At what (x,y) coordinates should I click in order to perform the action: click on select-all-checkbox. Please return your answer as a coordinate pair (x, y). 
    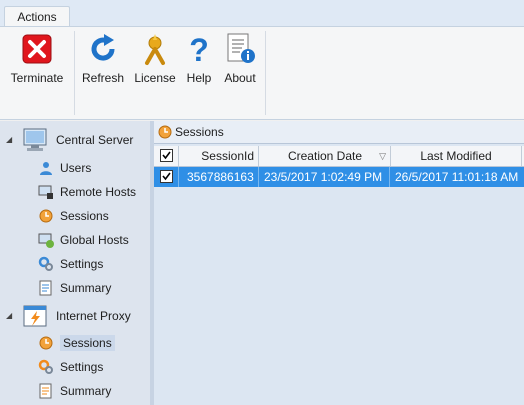
    Looking at the image, I should click on (166, 156).